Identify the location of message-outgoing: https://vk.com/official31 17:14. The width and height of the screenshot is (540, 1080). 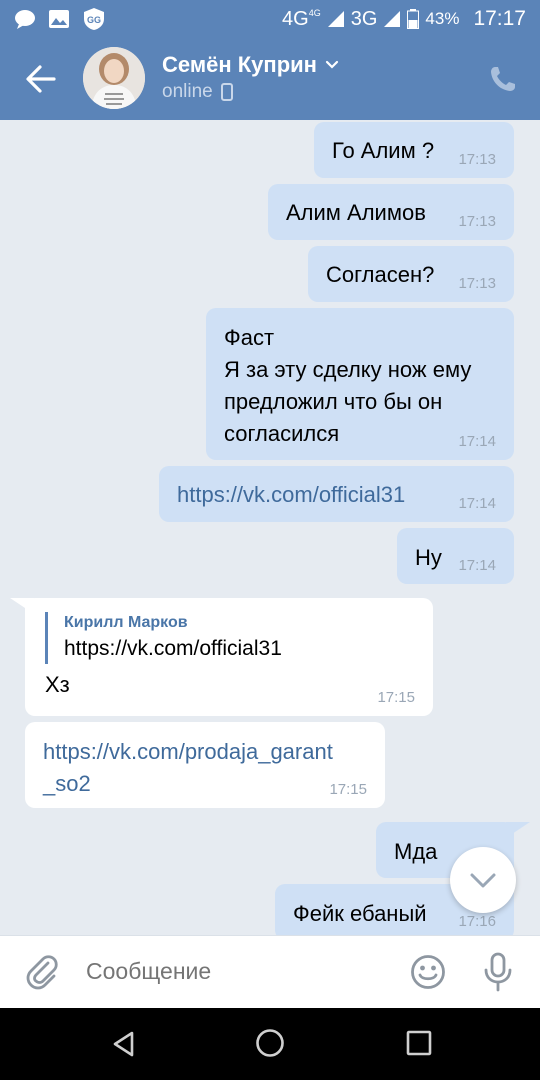
(336, 494).